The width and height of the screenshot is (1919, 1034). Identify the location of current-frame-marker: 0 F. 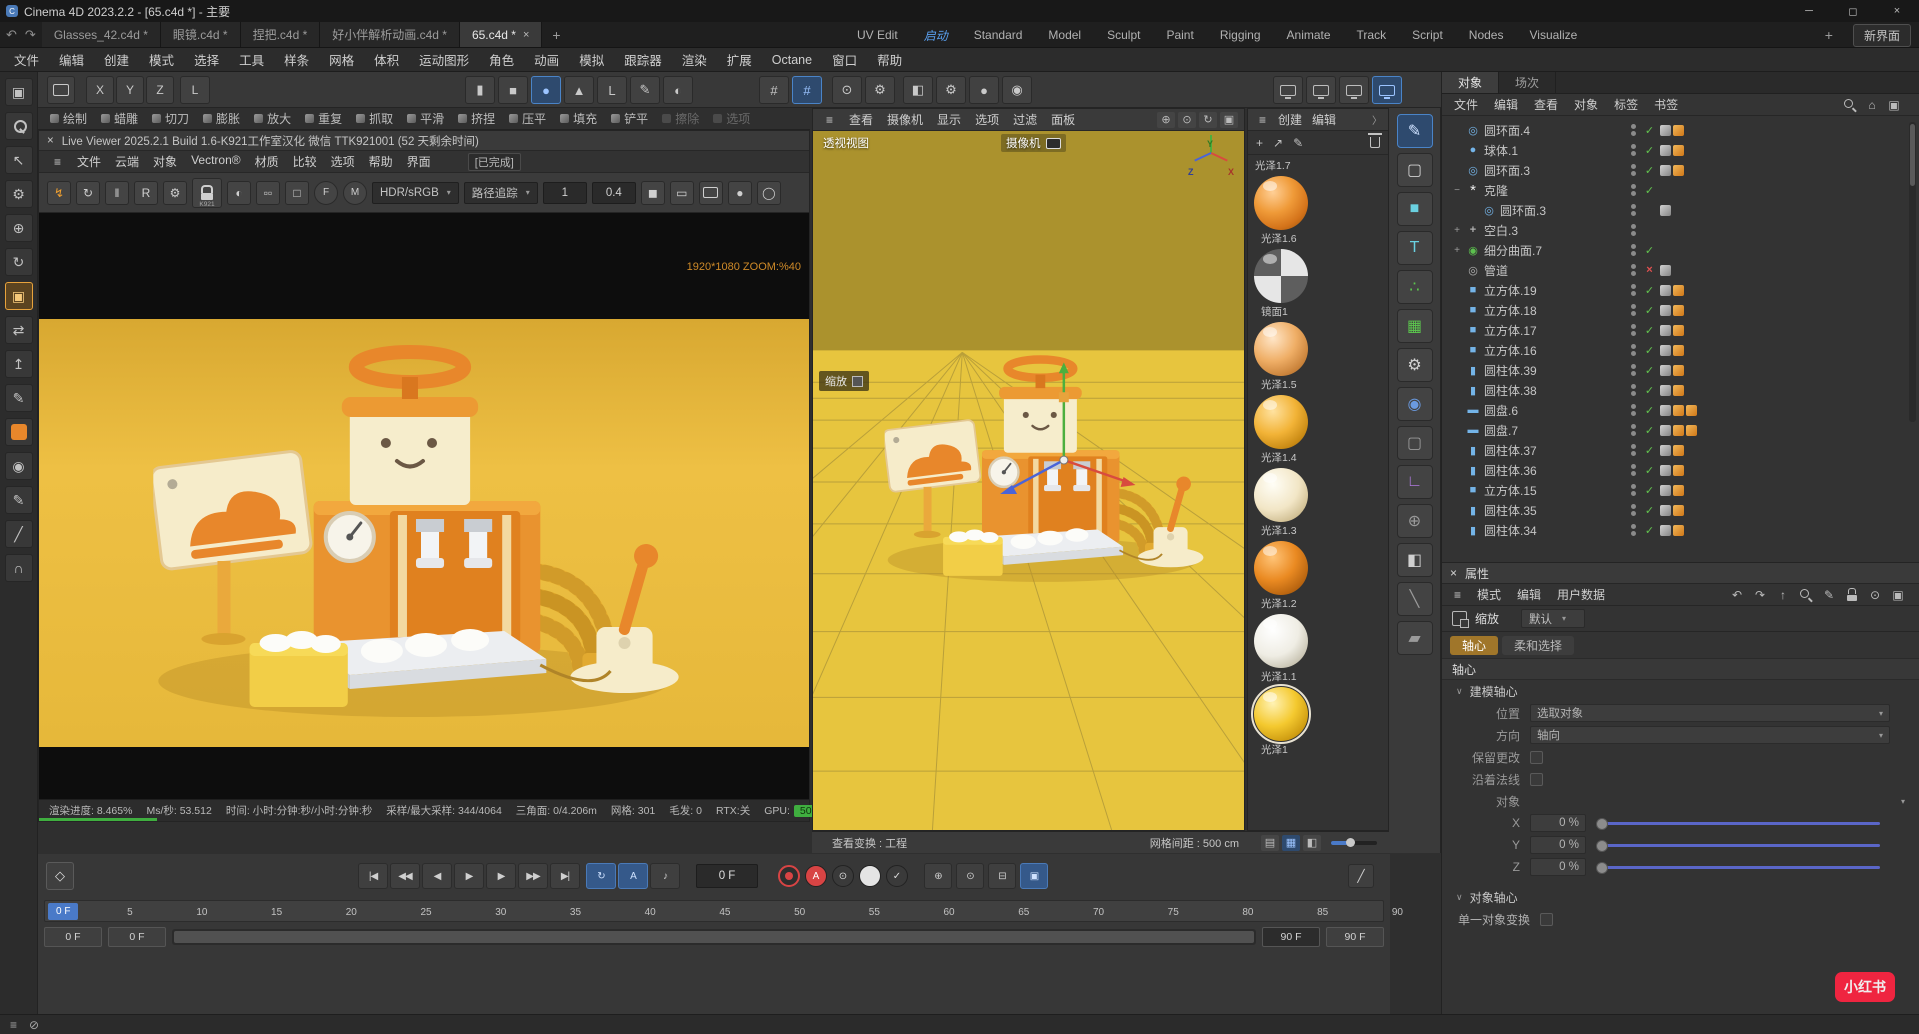
(63, 911).